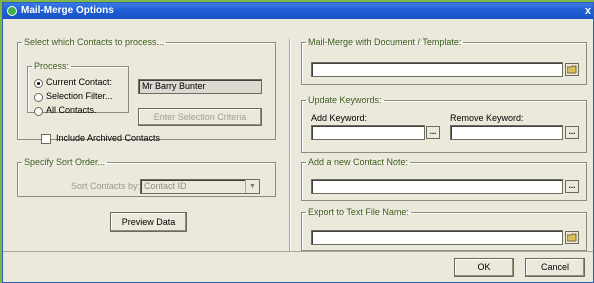 This screenshot has height=283, width=594. Describe the element at coordinates (46, 139) in the screenshot. I see `include-archived-checkbox` at that location.